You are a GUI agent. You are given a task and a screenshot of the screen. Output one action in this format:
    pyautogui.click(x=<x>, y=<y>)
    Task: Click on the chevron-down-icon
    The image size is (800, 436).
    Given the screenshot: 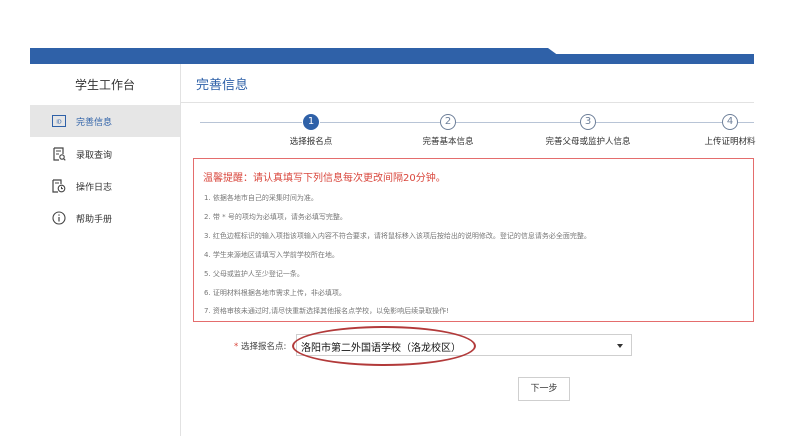 What is the action you would take?
    pyautogui.click(x=620, y=346)
    